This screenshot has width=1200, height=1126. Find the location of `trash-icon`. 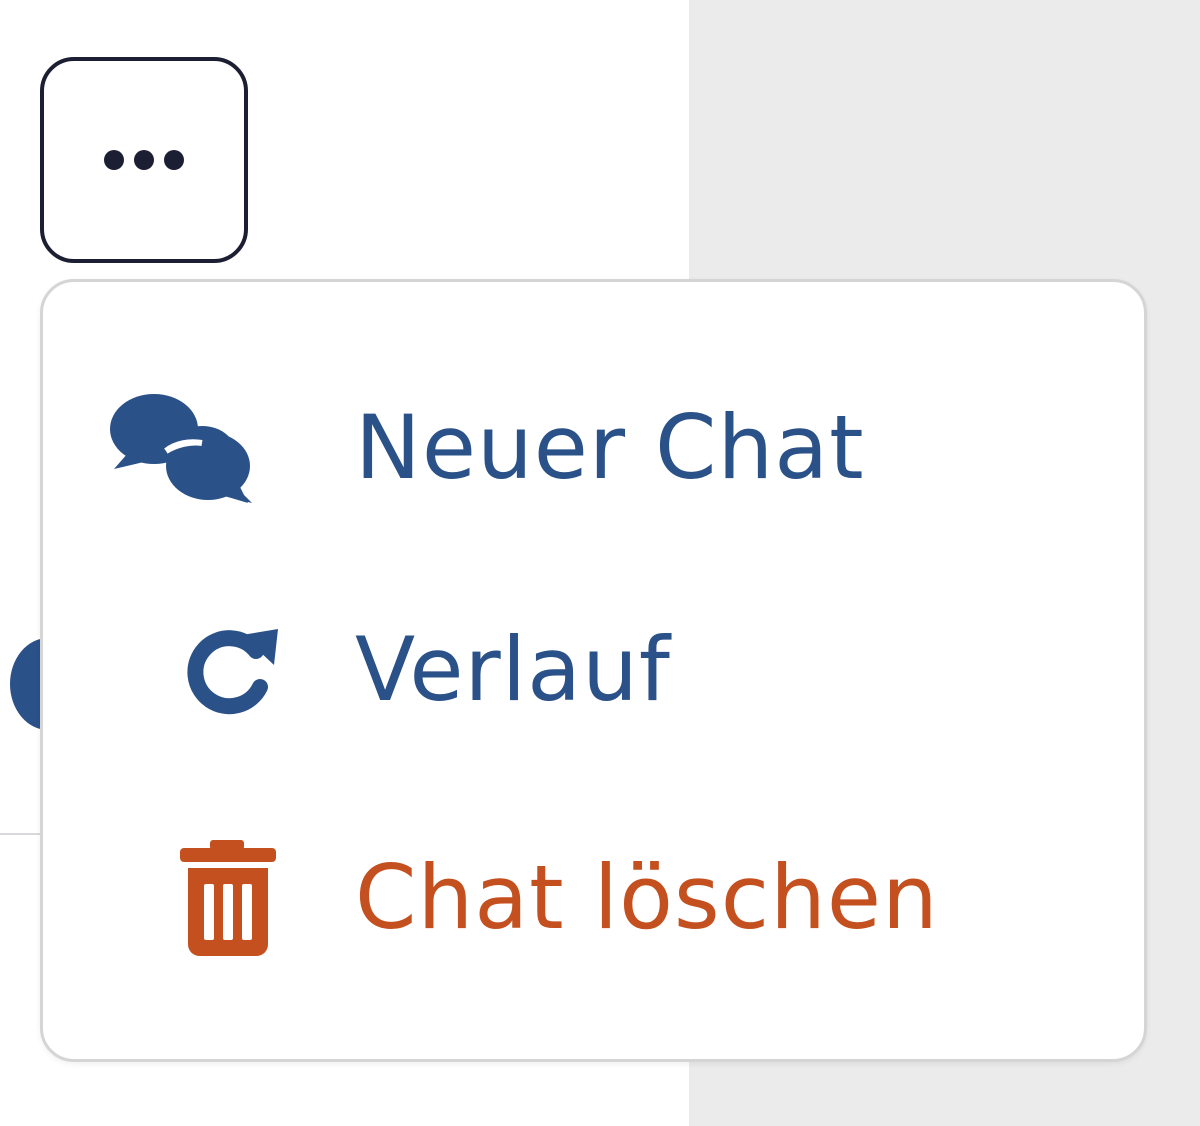

trash-icon is located at coordinates (232, 898).